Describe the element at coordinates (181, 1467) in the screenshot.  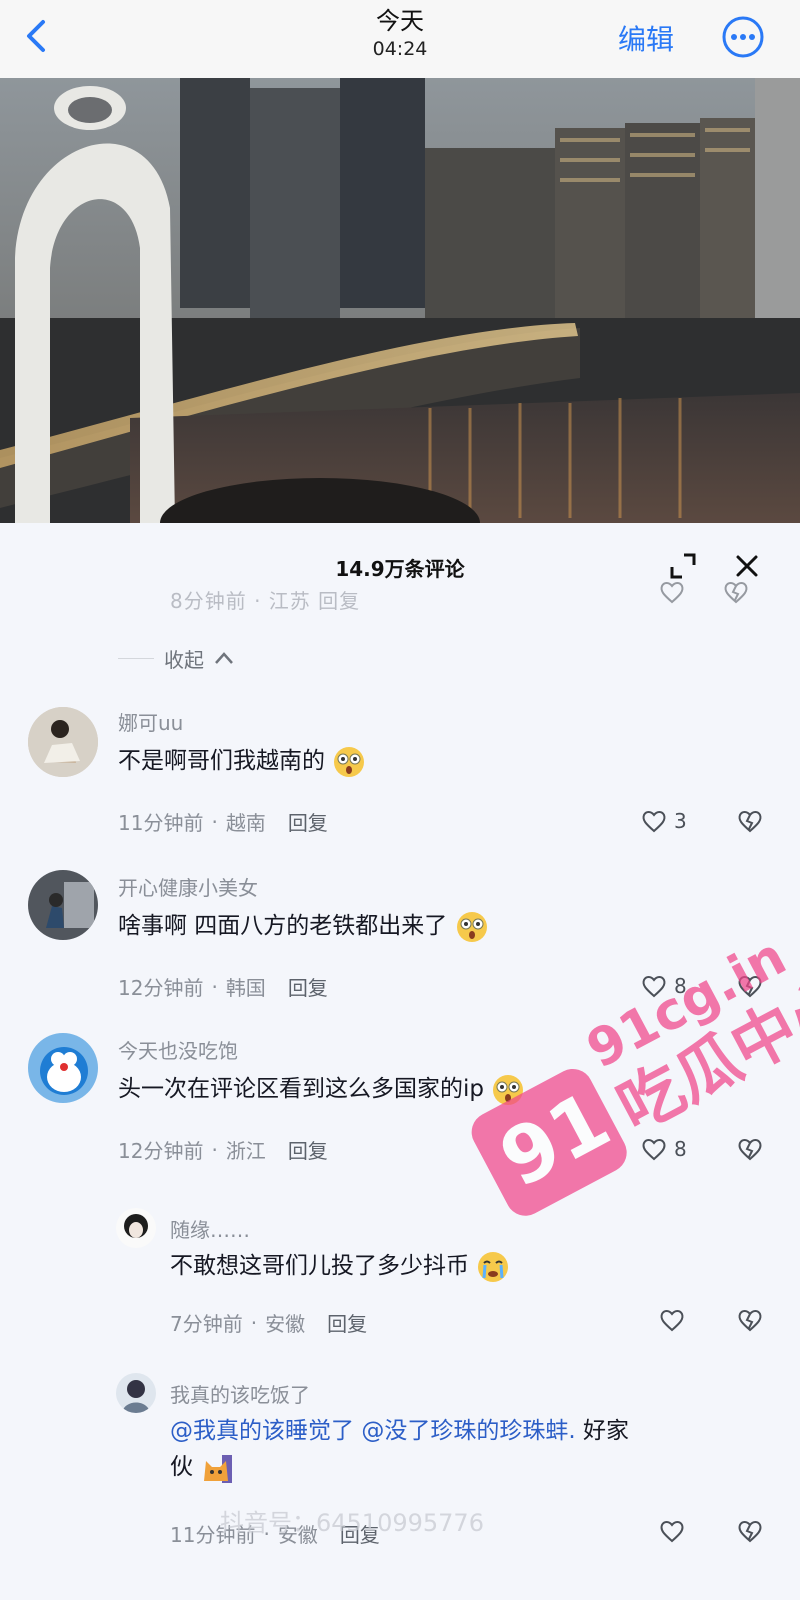
I see `comment-body-line2: 伙` at that location.